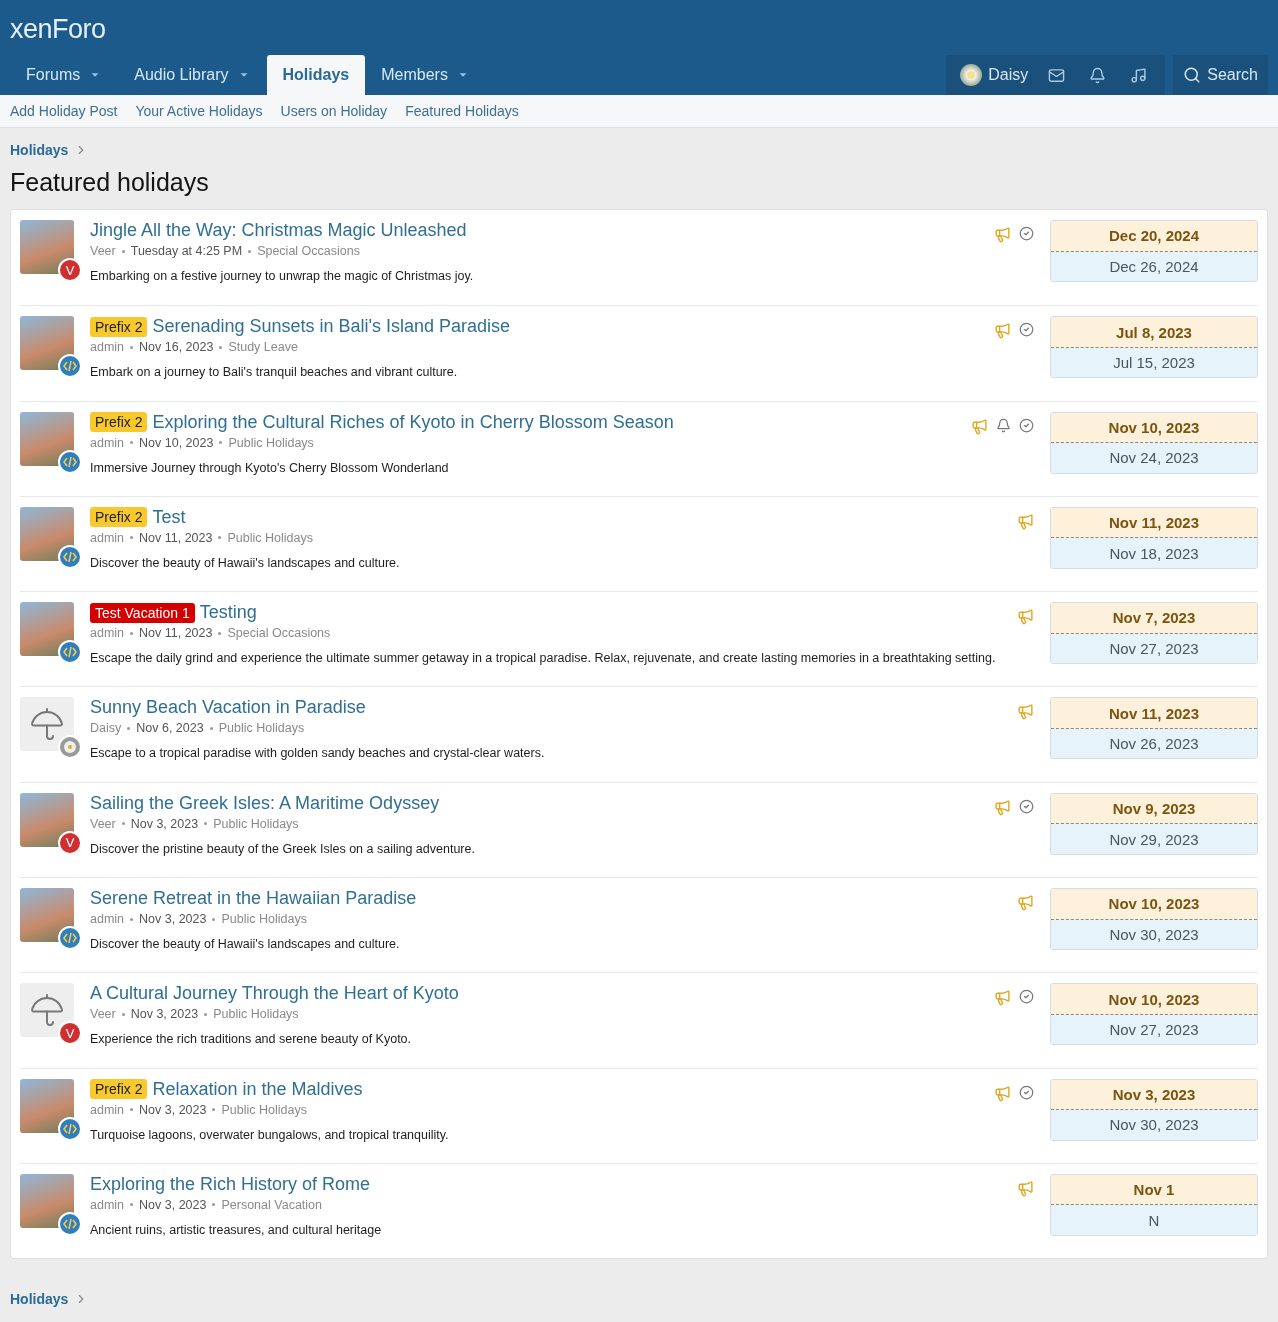 The height and width of the screenshot is (1322, 1278). I want to click on sub-nav-link: Your Active Holidays, so click(199, 111).